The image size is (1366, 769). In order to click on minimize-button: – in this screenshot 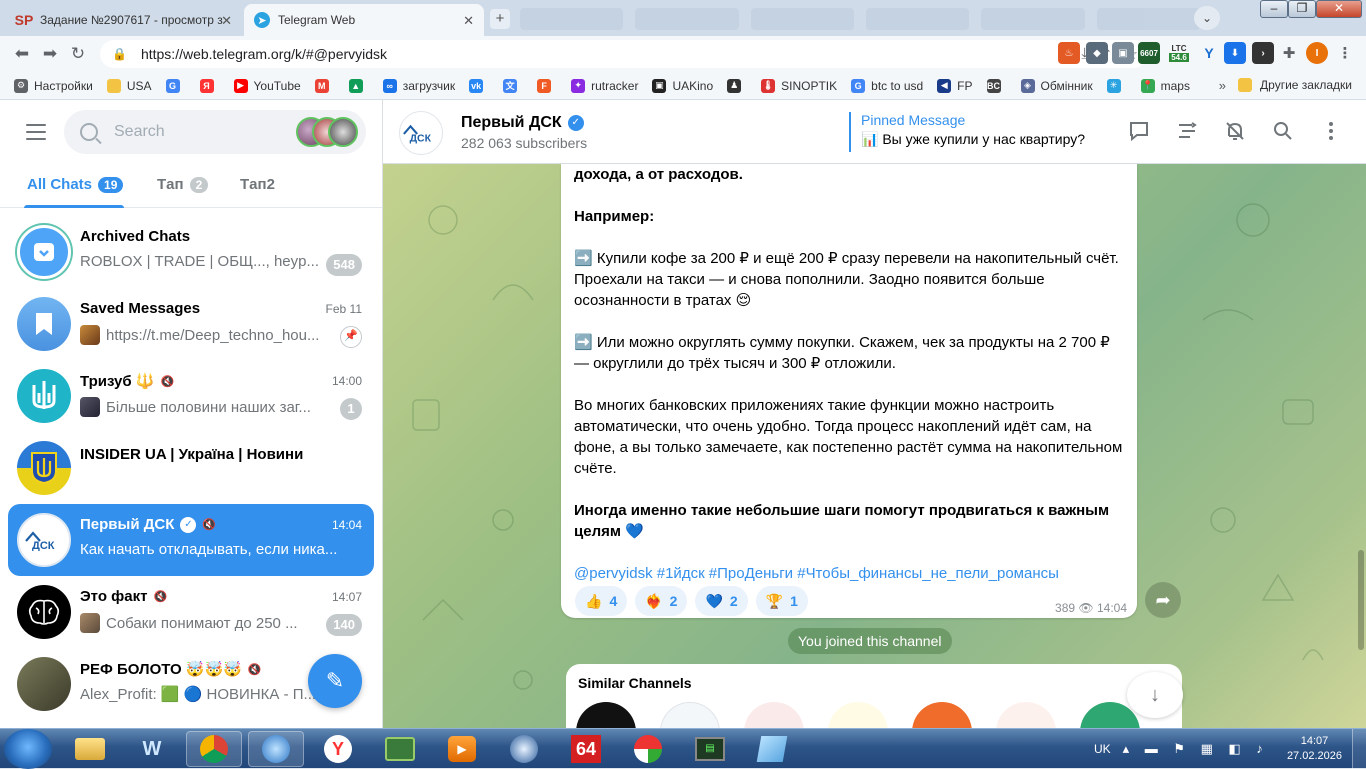, I will do `click(1274, 9)`.